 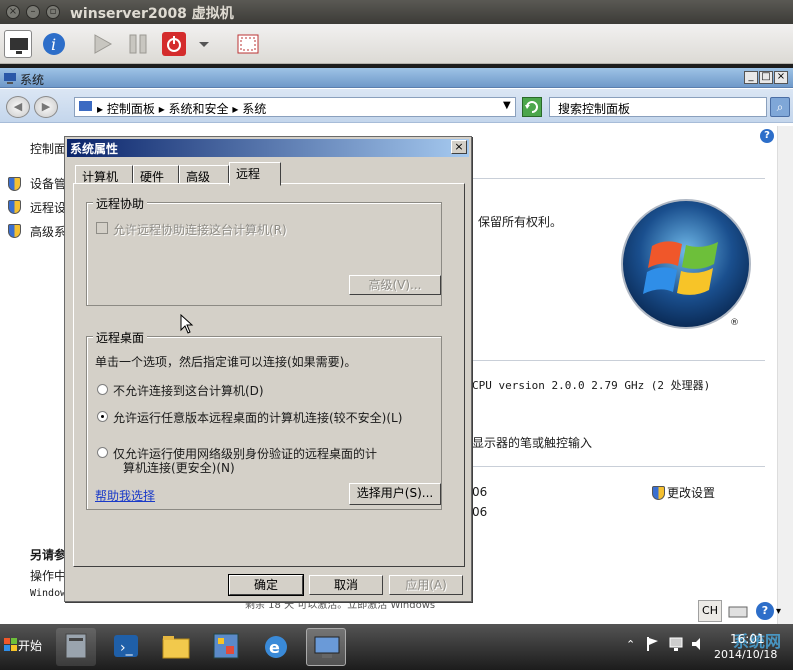 What do you see at coordinates (480, 512) in the screenshot?
I see `version-fragment-2: 06` at bounding box center [480, 512].